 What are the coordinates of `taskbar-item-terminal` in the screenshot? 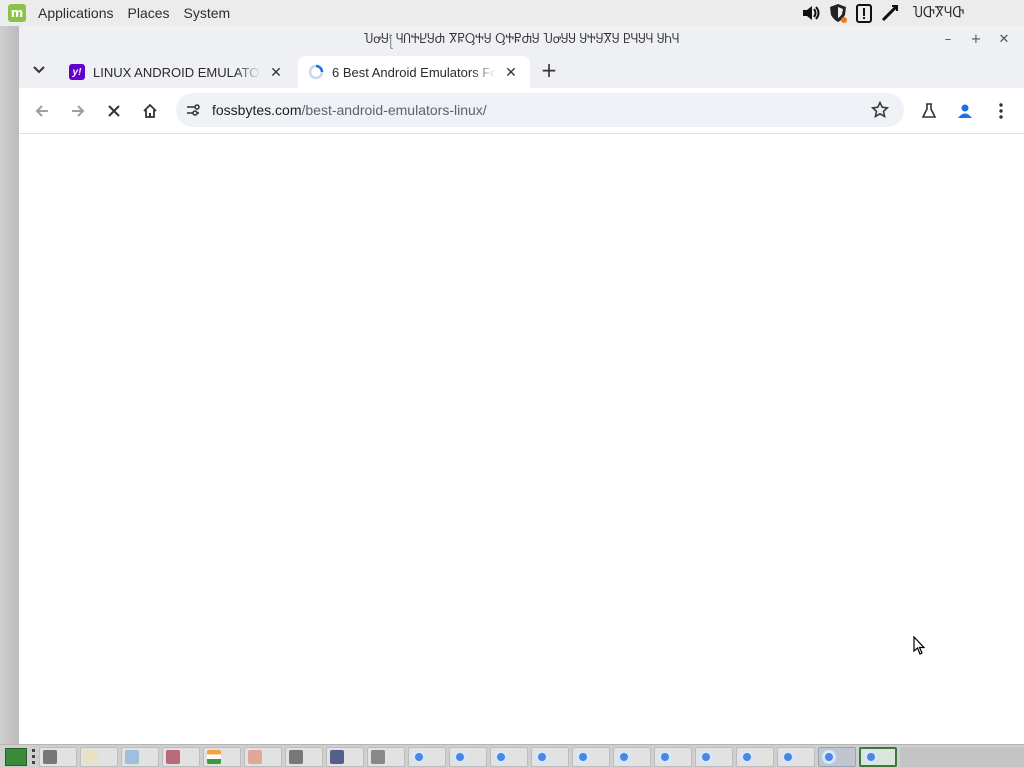 It's located at (58, 756).